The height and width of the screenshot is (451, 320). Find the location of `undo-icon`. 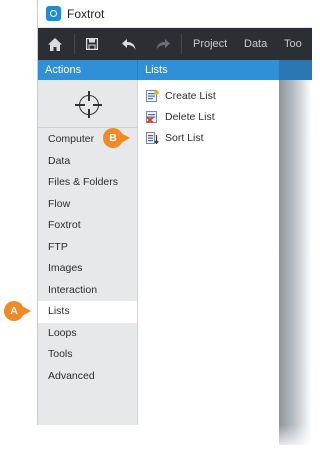

undo-icon is located at coordinates (129, 44).